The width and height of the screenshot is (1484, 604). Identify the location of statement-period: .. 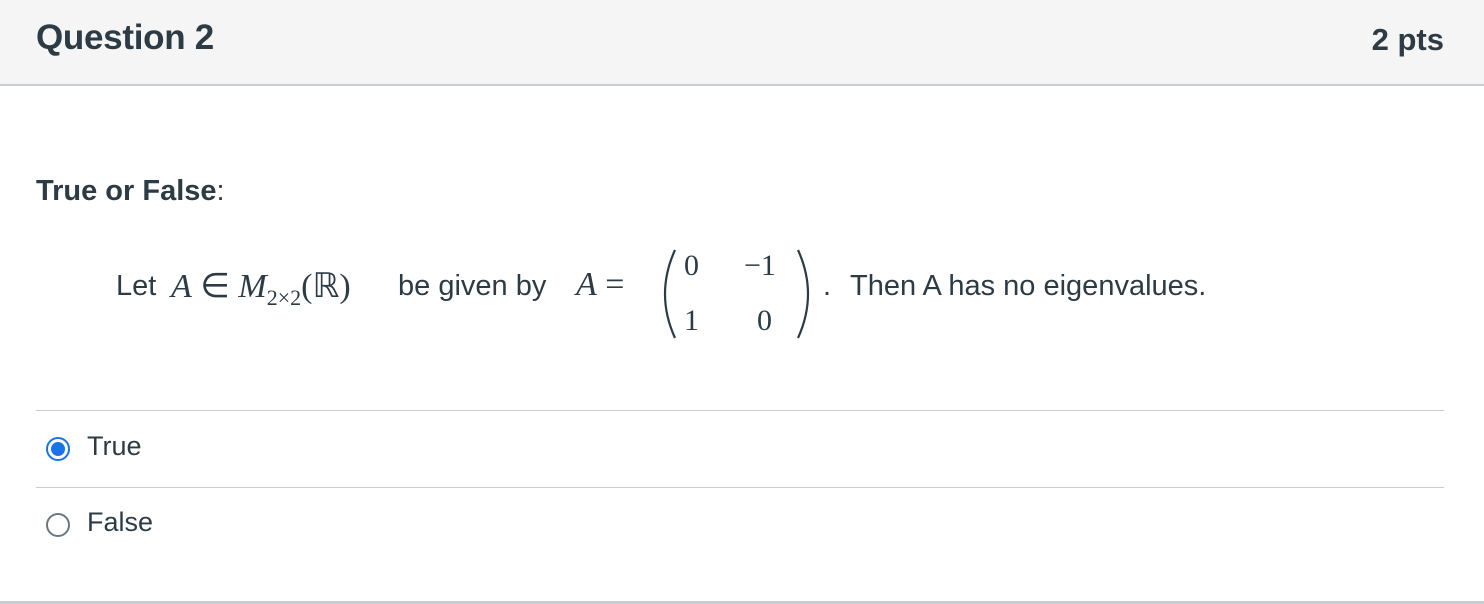
(827, 286).